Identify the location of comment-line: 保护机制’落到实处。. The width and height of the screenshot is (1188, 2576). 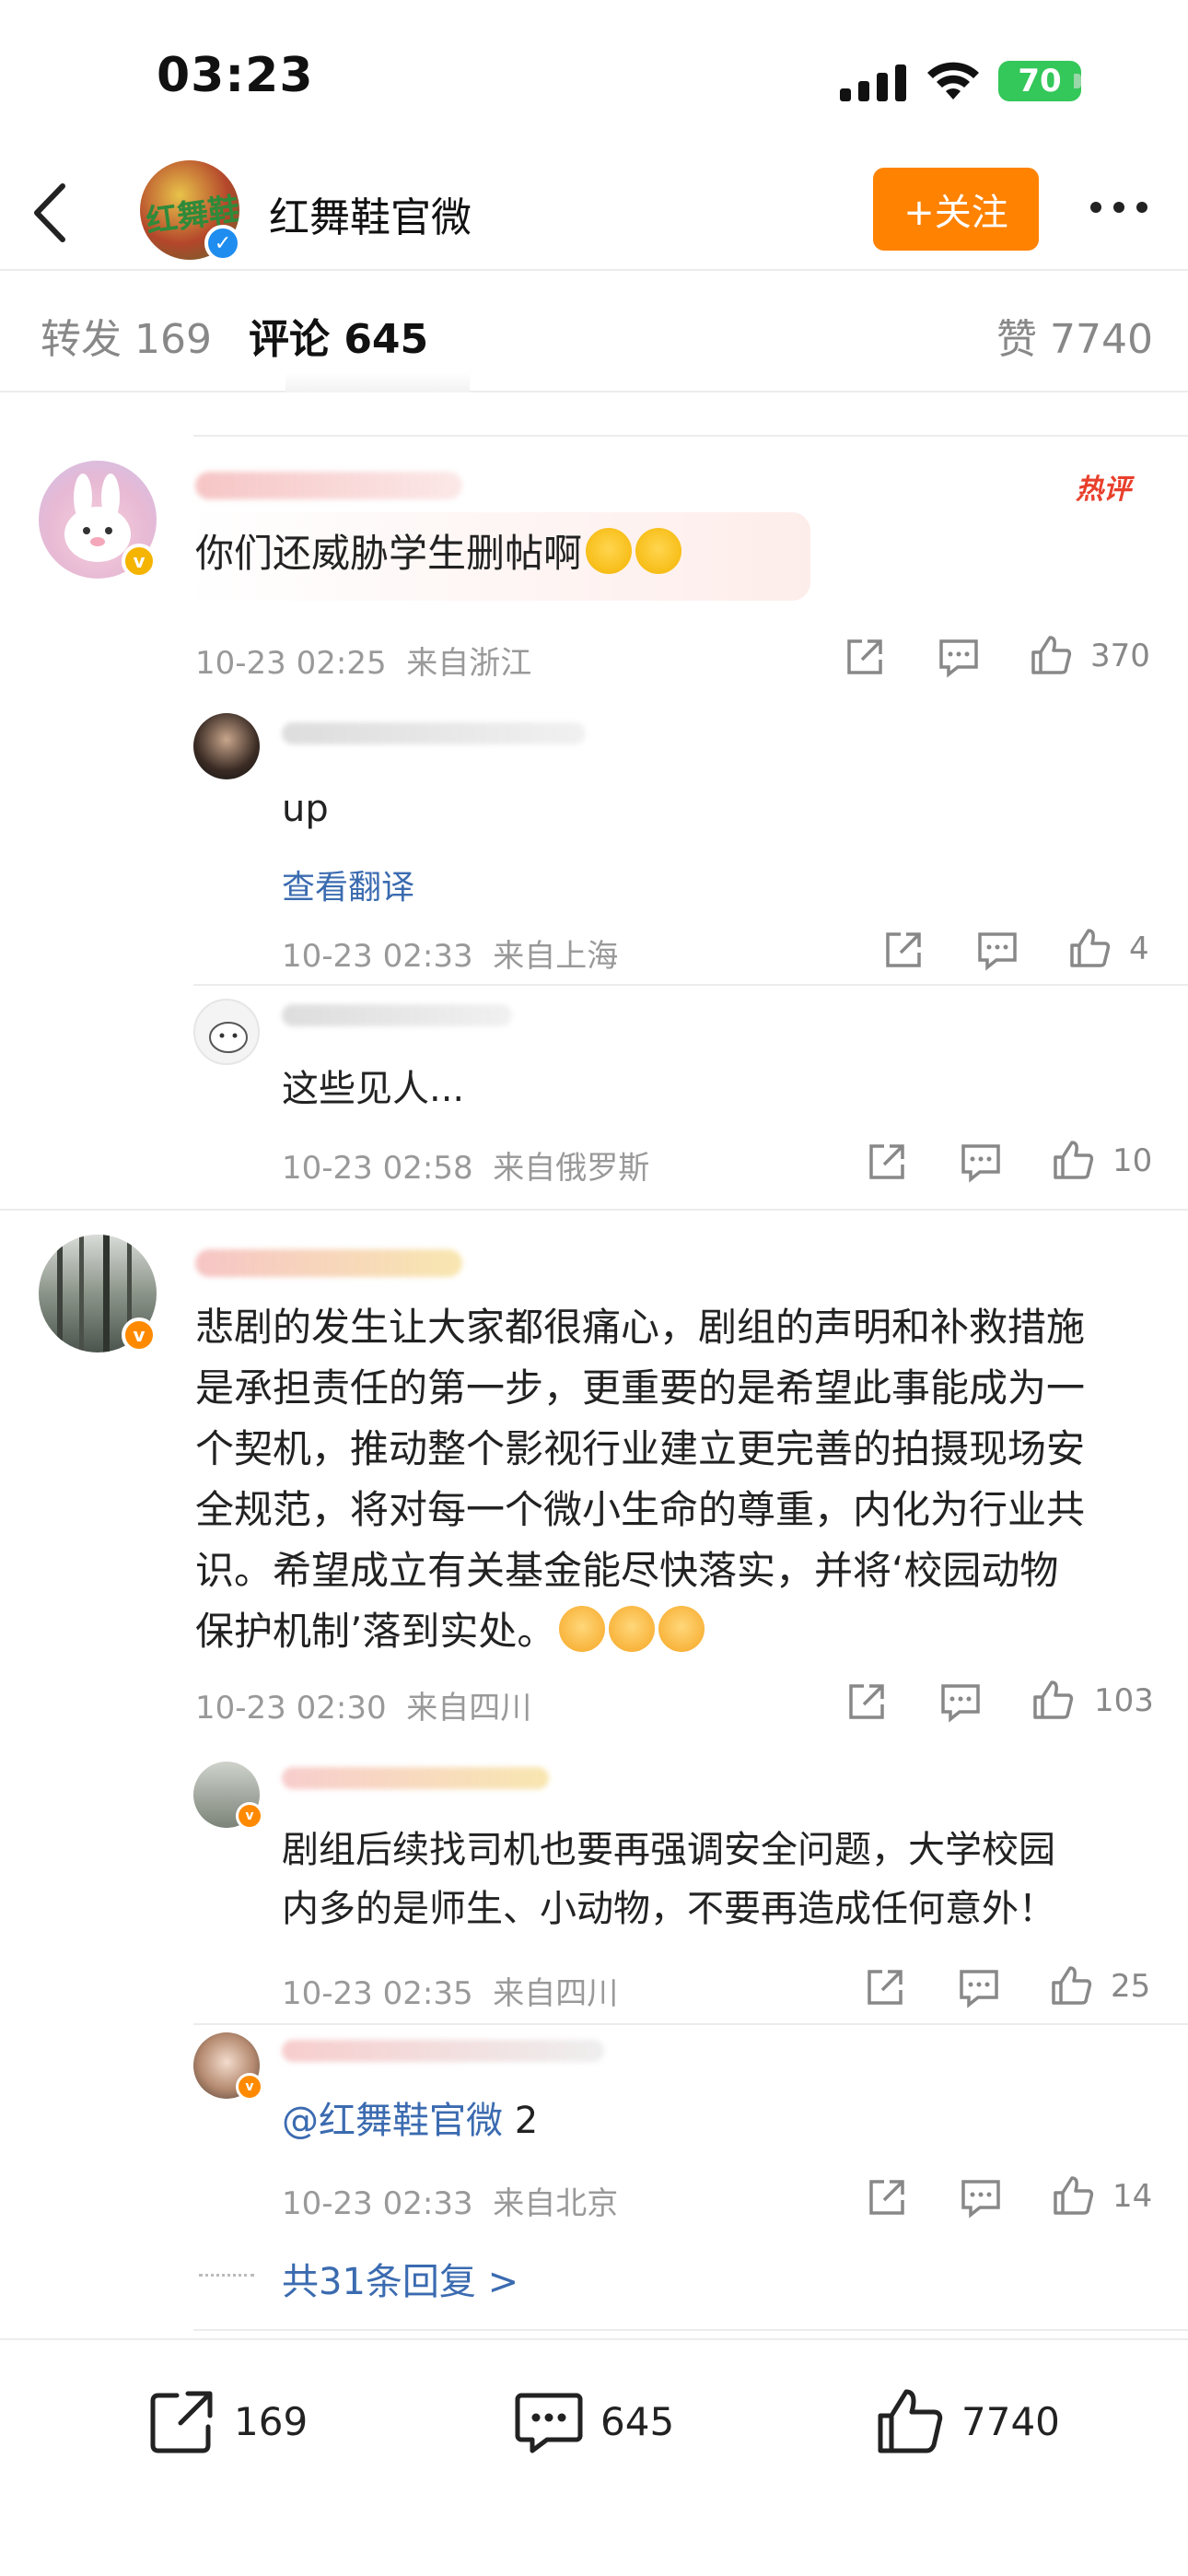
(375, 1631).